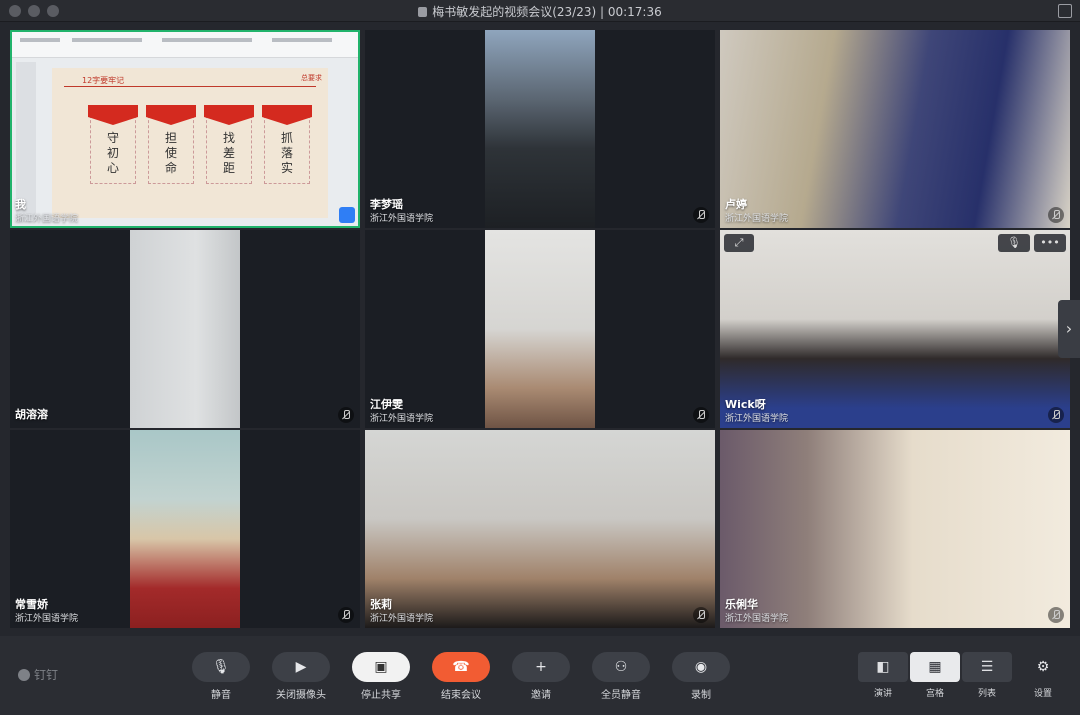 This screenshot has width=1080, height=715. I want to click on gear-icon: ⚙, so click(1043, 667).